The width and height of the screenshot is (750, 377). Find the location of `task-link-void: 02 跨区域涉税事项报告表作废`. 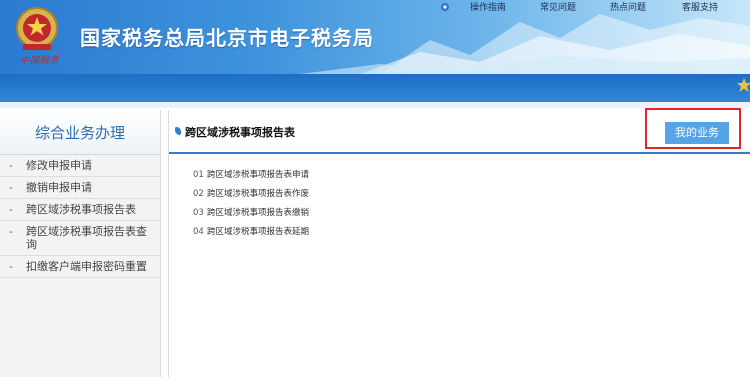

task-link-void: 02 跨区域涉税事项报告表作废 is located at coordinates (251, 194).